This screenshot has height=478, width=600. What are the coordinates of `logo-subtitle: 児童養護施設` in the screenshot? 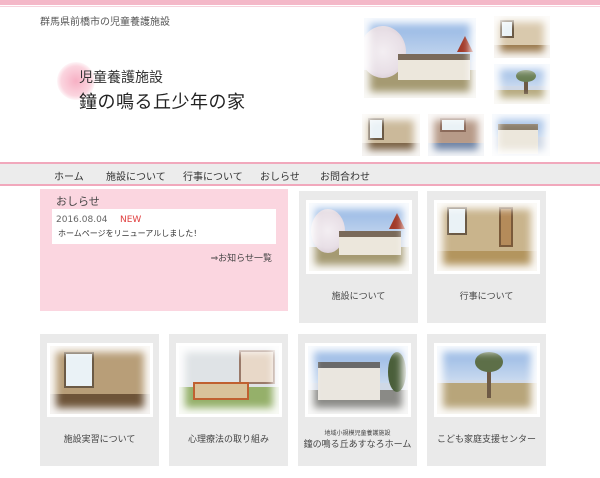 It's located at (121, 78).